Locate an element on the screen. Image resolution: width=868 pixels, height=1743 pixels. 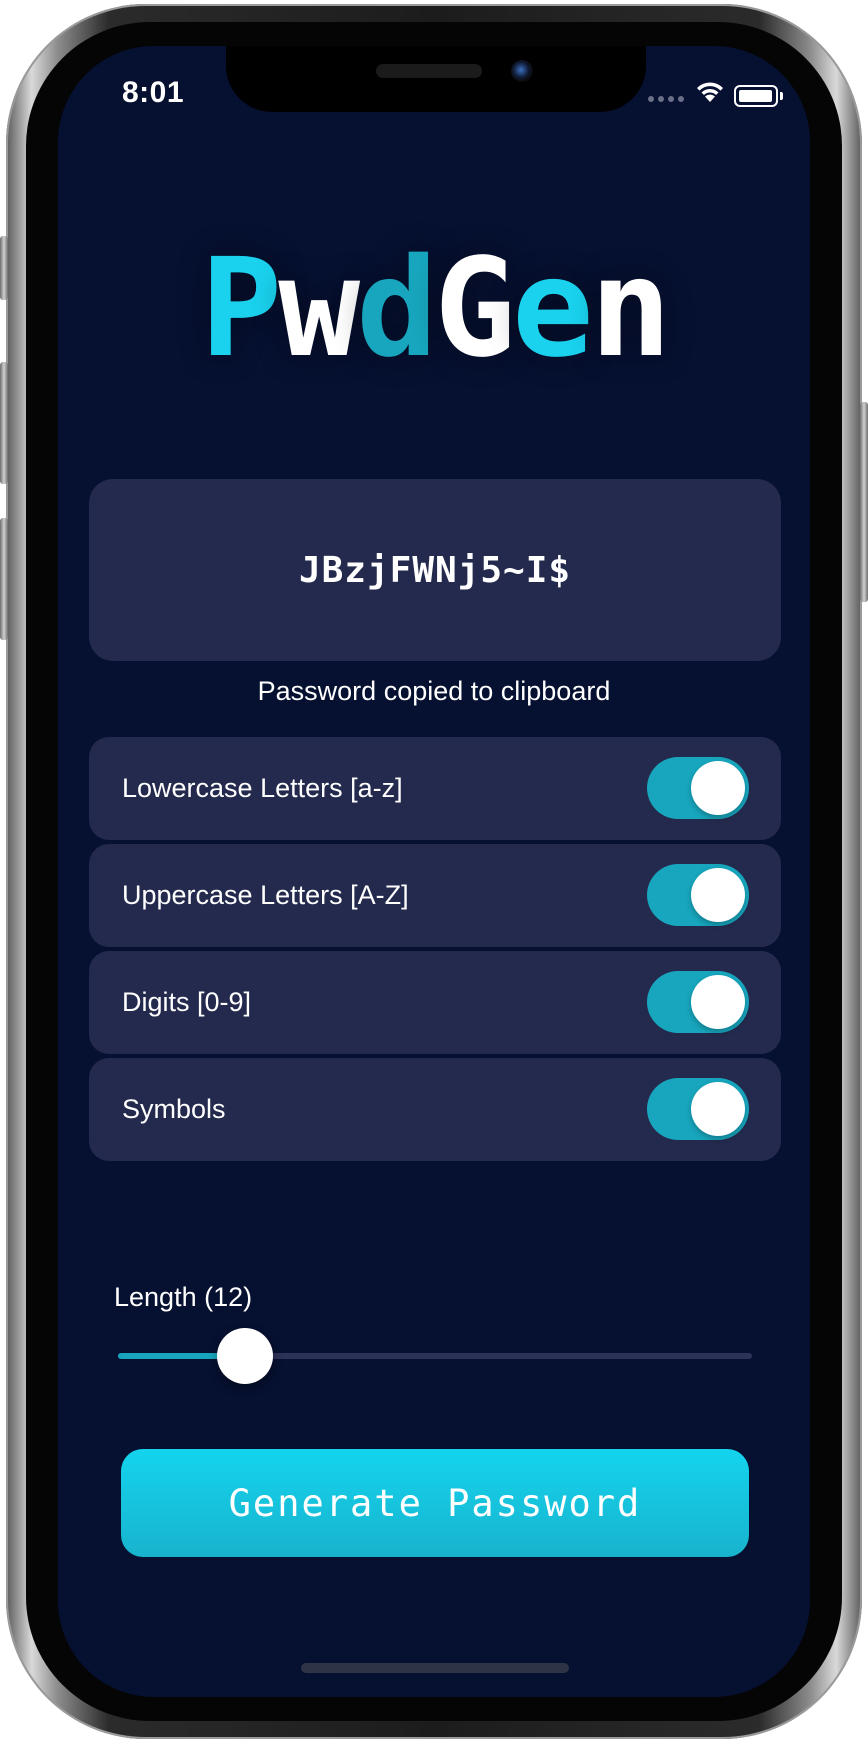
app-logo: PwdGen is located at coordinates (434, 309).